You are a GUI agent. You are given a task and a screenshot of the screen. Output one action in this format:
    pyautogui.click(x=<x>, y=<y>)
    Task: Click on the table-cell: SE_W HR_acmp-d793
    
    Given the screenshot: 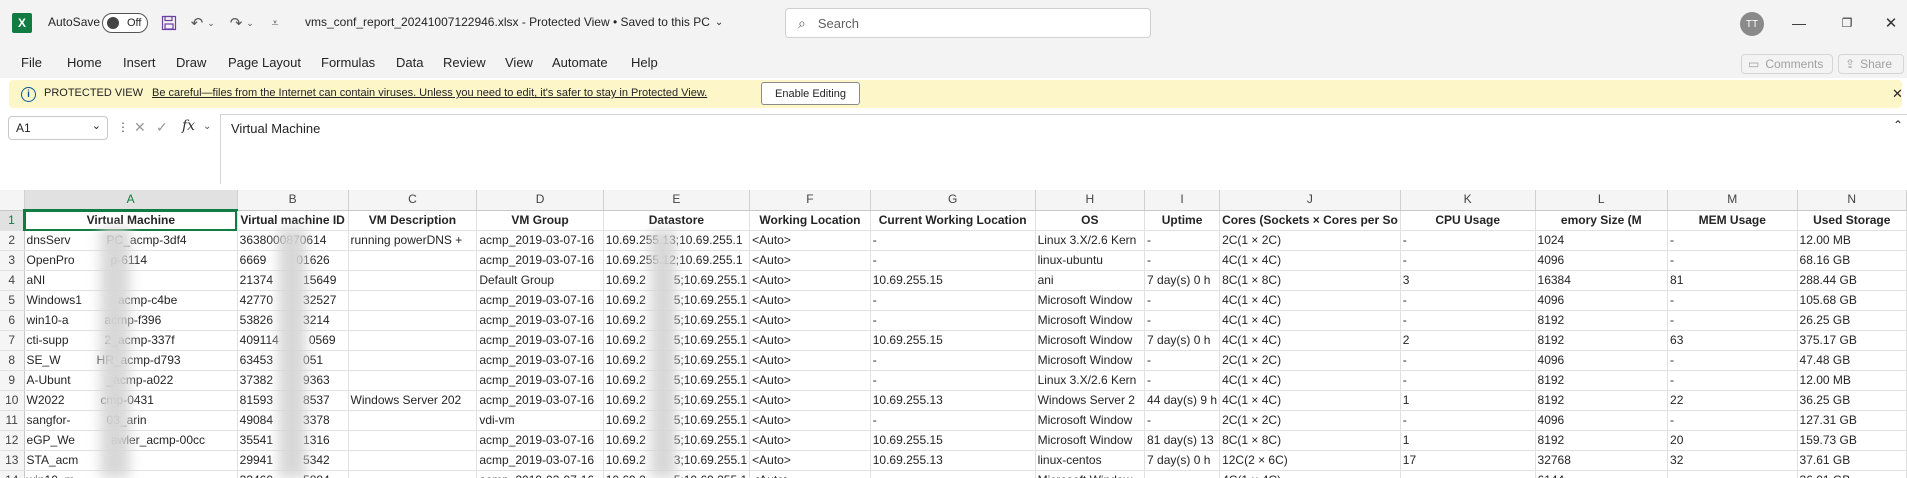 What is the action you would take?
    pyautogui.click(x=131, y=360)
    